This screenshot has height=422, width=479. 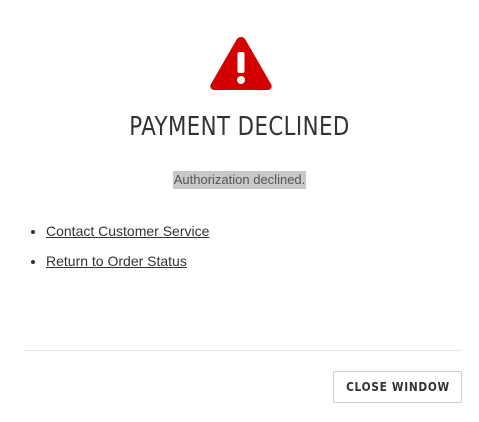 I want to click on list-item: Return to Order Status, so click(x=127, y=267).